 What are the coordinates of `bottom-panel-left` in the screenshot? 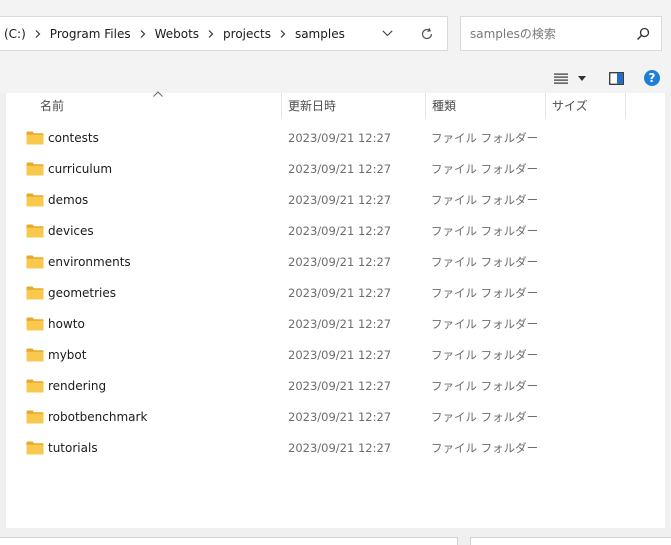 It's located at (229, 541).